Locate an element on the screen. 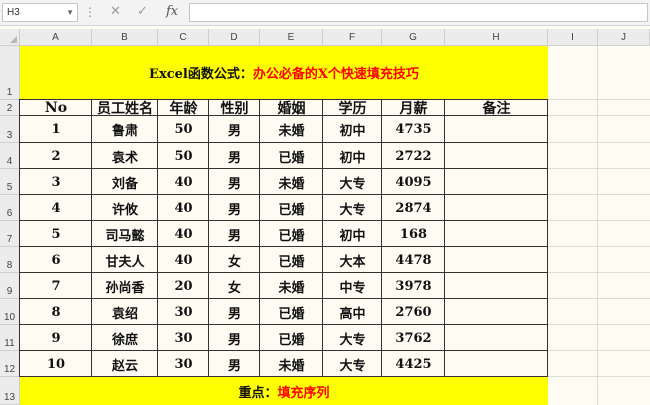 The image size is (650, 405). header-cell-h: 备注 is located at coordinates (496, 108).